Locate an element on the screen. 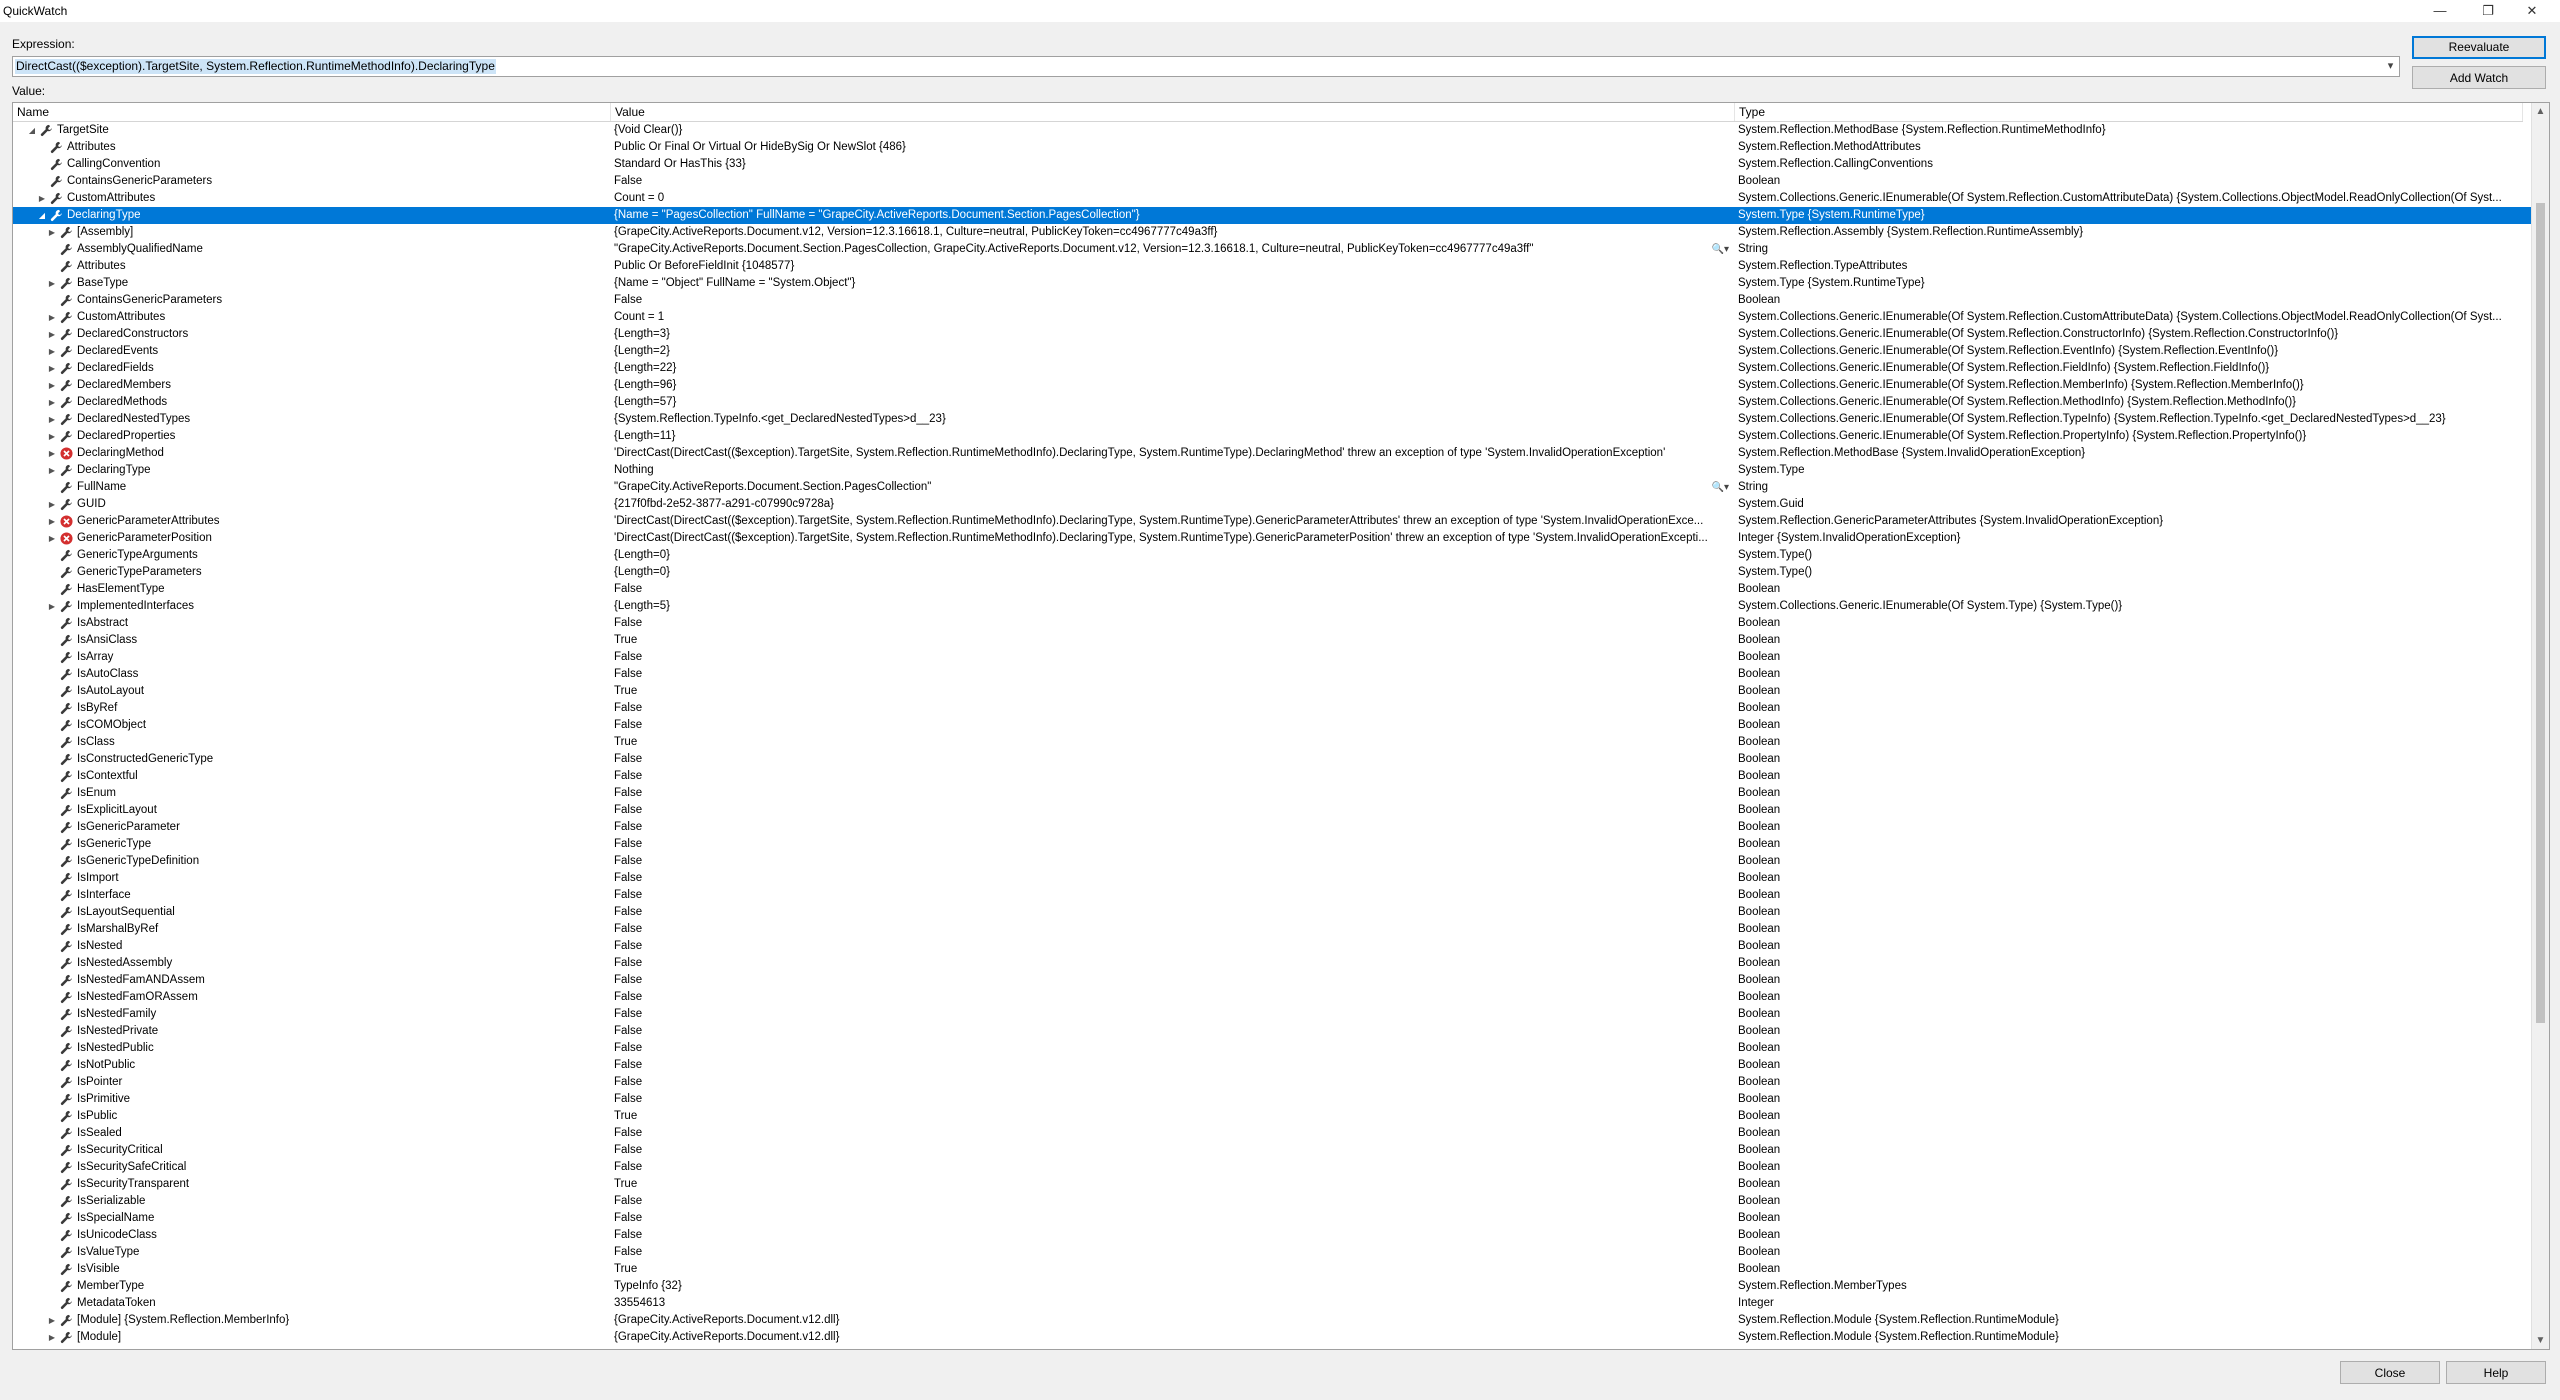 The width and height of the screenshot is (2560, 1400). table-row: IsImport False Boolean is located at coordinates (1274, 878).